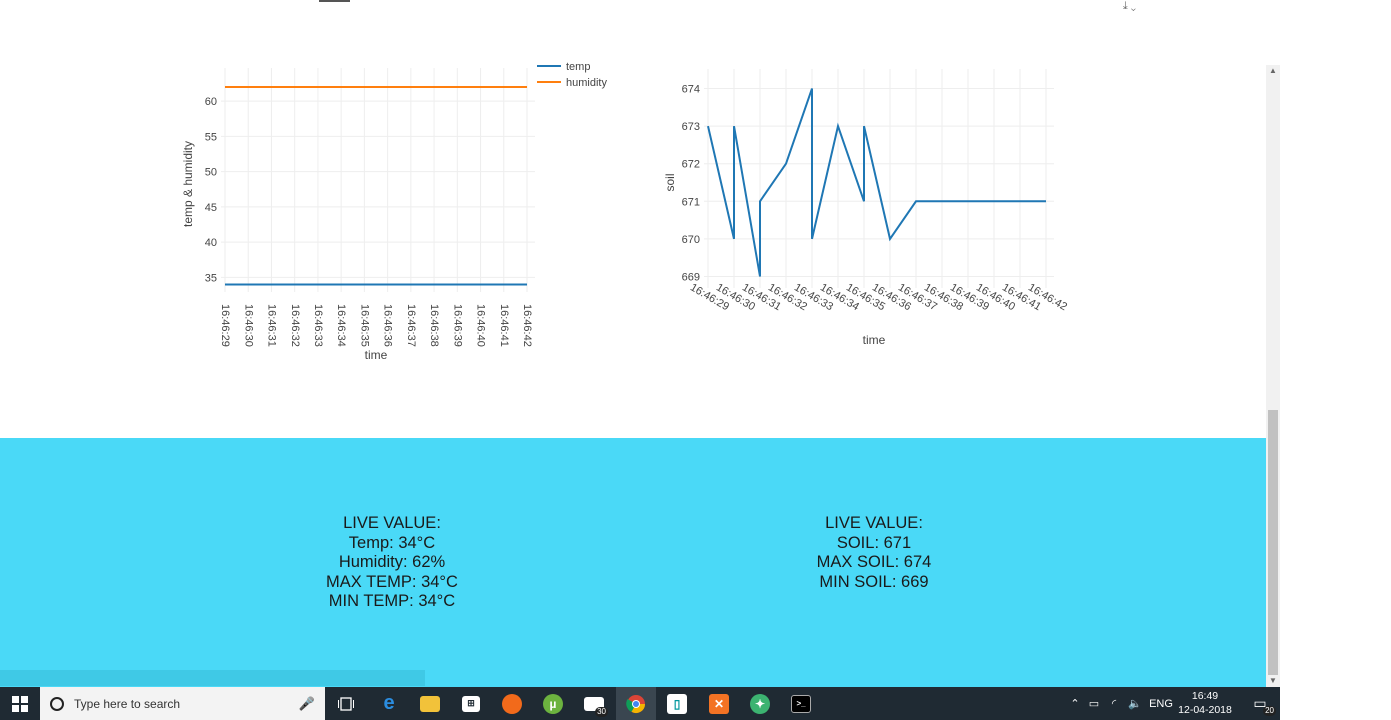 Image resolution: width=1391 pixels, height=720 pixels. I want to click on x-tick-label: 16:46:32, so click(295, 325).